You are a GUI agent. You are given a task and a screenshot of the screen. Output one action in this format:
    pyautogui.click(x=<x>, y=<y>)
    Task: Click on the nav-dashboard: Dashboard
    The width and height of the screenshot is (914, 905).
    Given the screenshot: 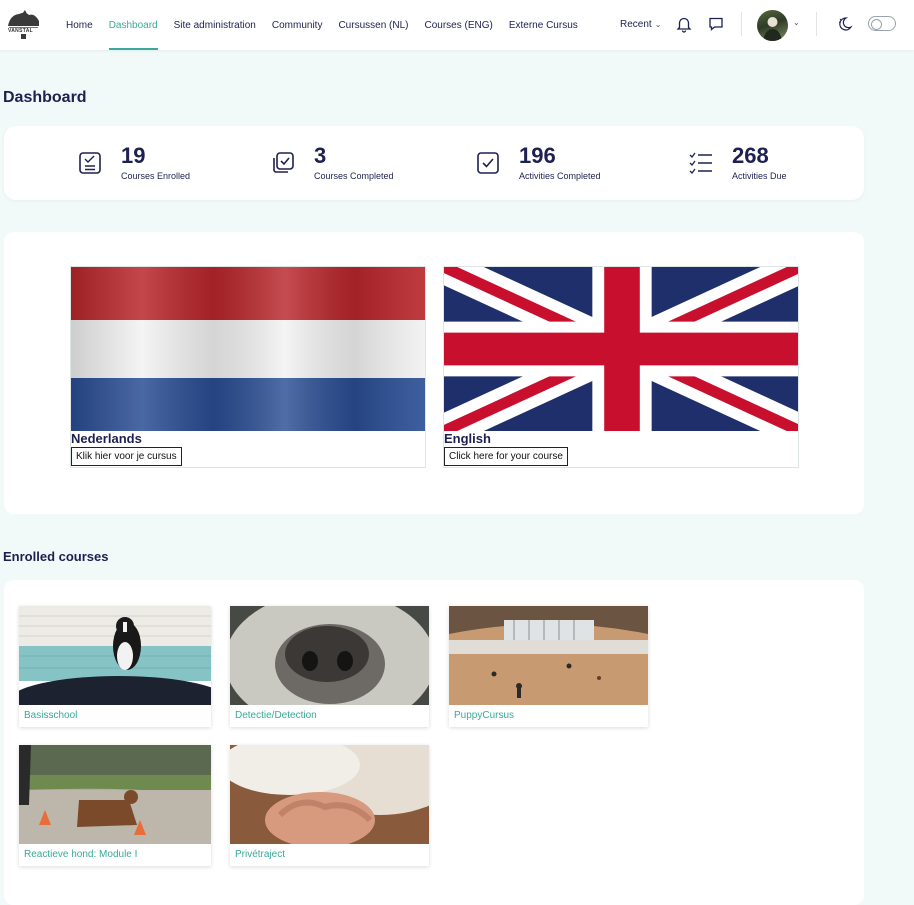 What is the action you would take?
    pyautogui.click(x=133, y=25)
    